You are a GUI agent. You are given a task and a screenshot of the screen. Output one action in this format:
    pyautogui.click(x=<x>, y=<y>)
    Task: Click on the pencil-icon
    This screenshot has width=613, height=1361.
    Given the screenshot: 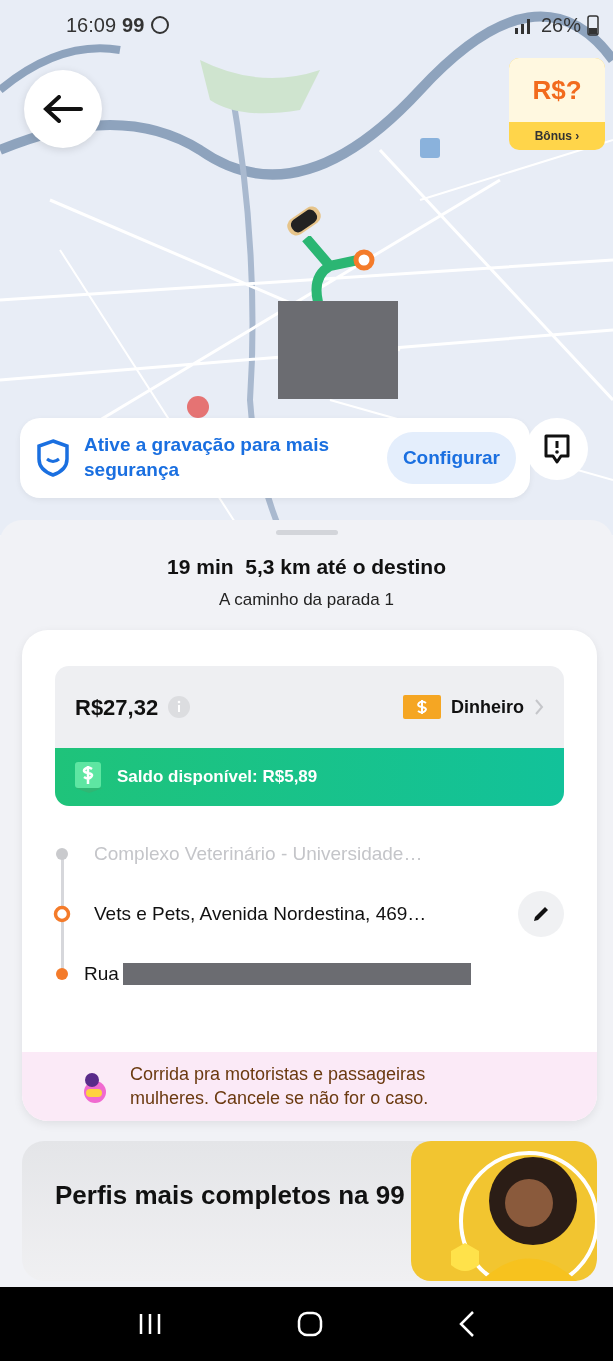 What is the action you would take?
    pyautogui.click(x=541, y=914)
    